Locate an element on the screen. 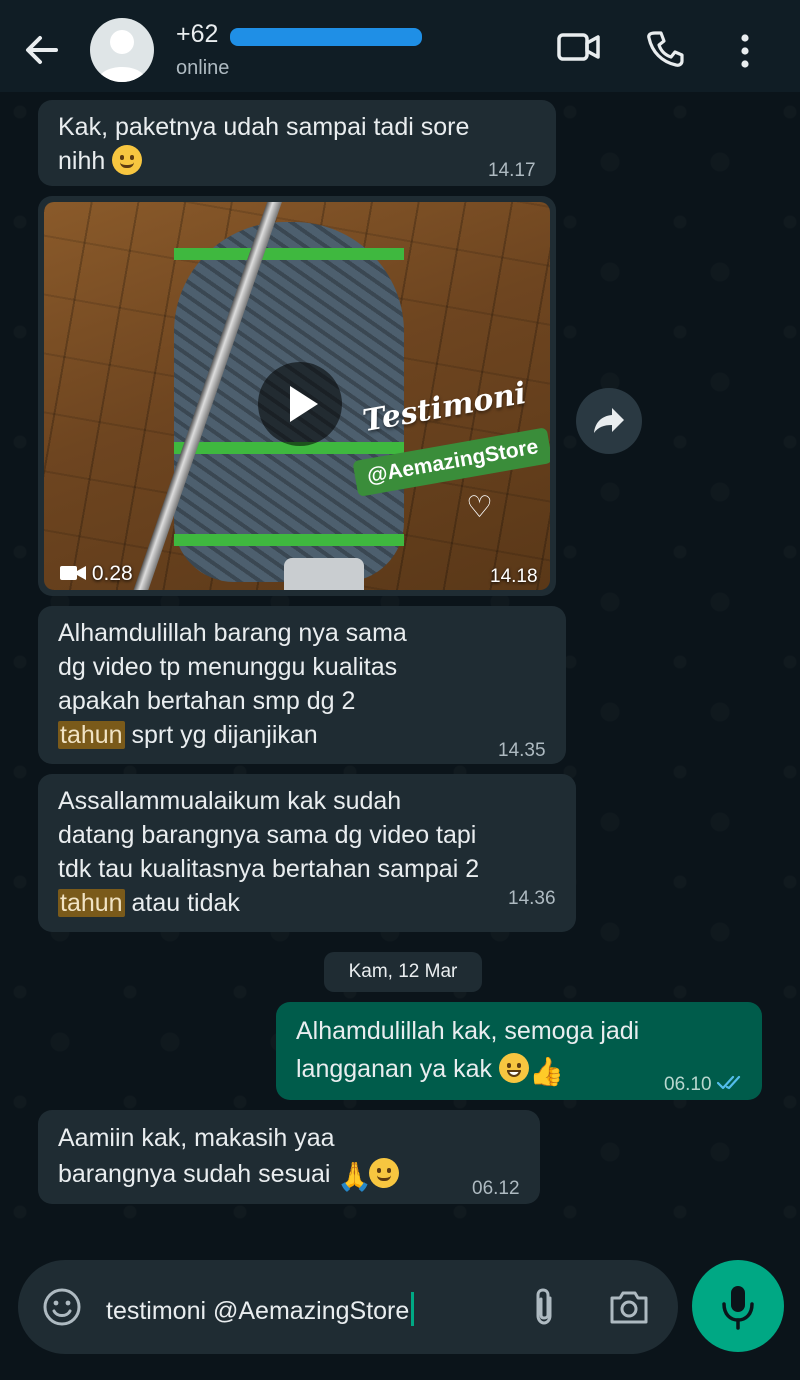 This screenshot has height=1380, width=800. video-call-icon is located at coordinates (579, 47).